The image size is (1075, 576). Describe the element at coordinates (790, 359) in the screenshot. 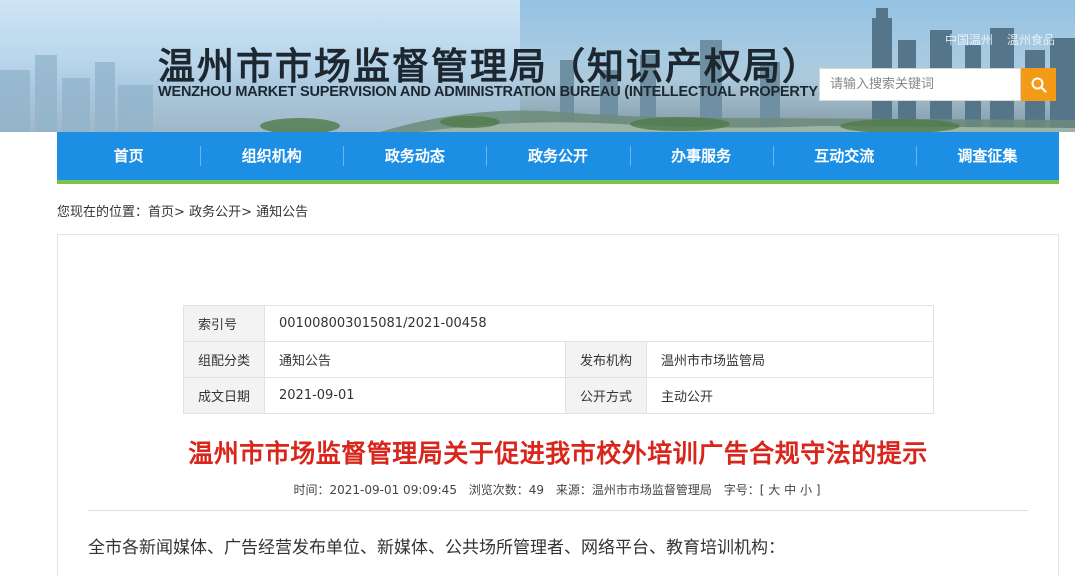

I see `publisher-value: 温州市市场监管局` at that location.